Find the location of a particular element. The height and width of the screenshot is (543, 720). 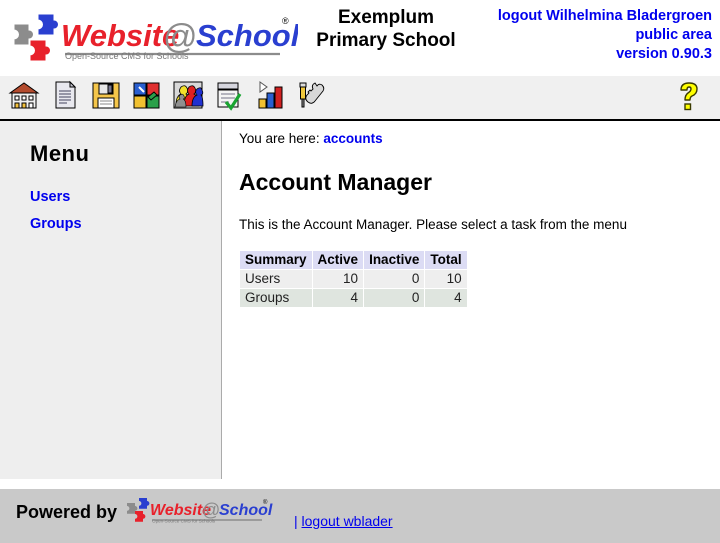

footer-logo-registered-mark: ® is located at coordinates (265, 502).